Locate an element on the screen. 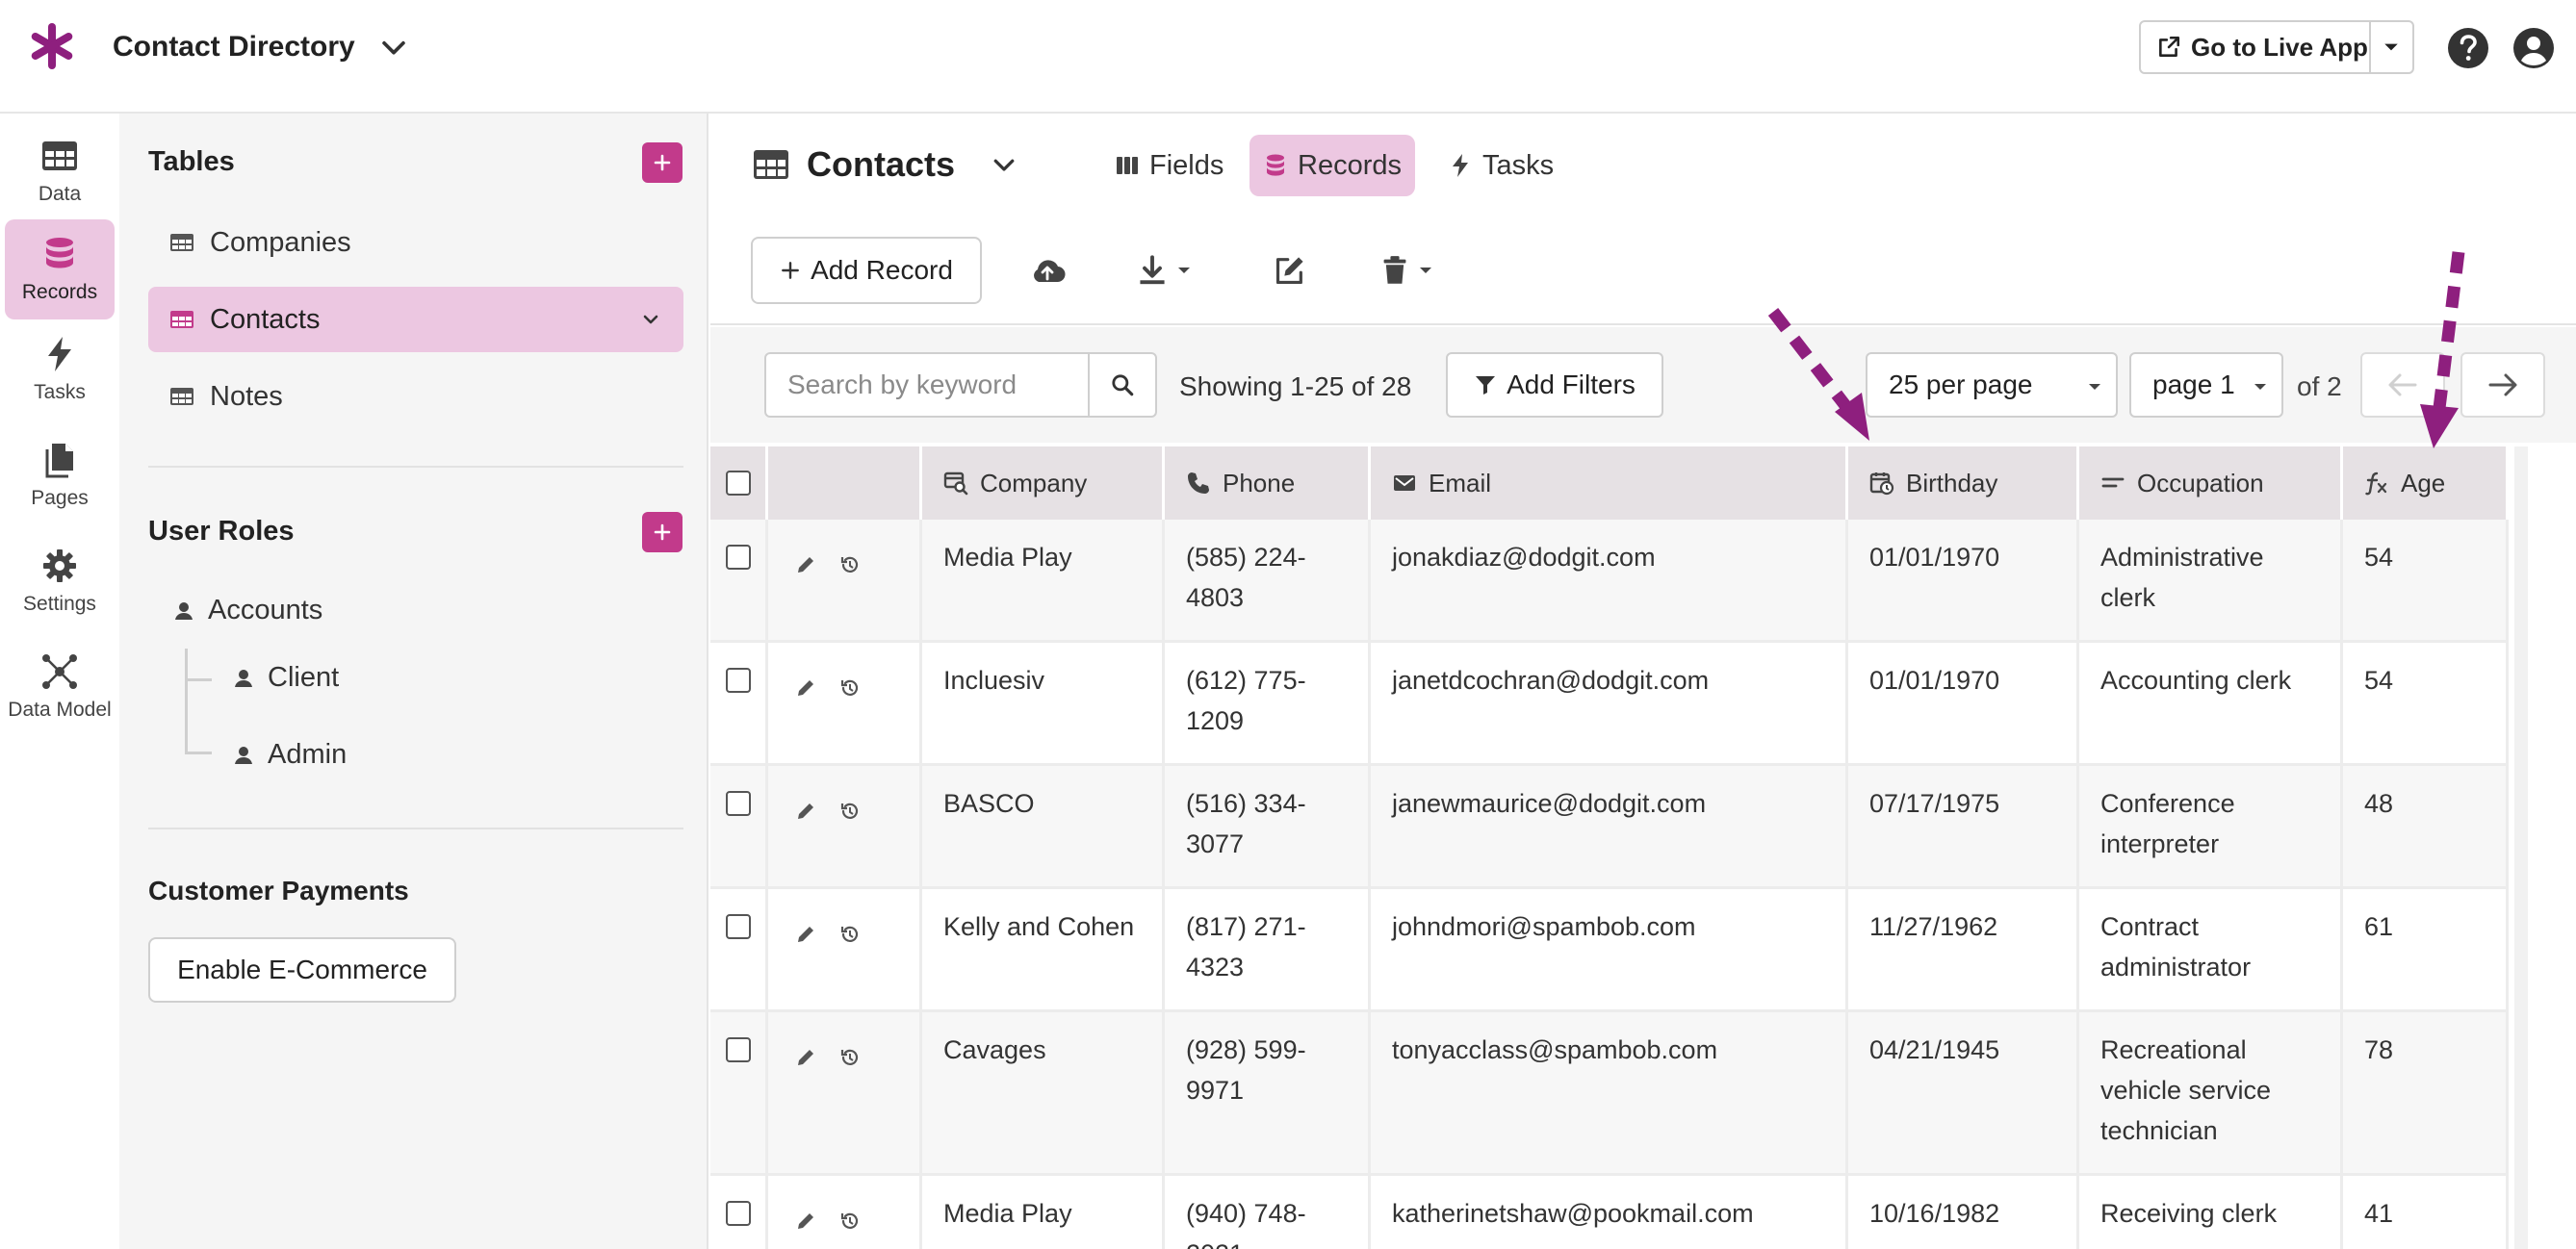 This screenshot has width=2576, height=1249. search-button is located at coordinates (1123, 385).